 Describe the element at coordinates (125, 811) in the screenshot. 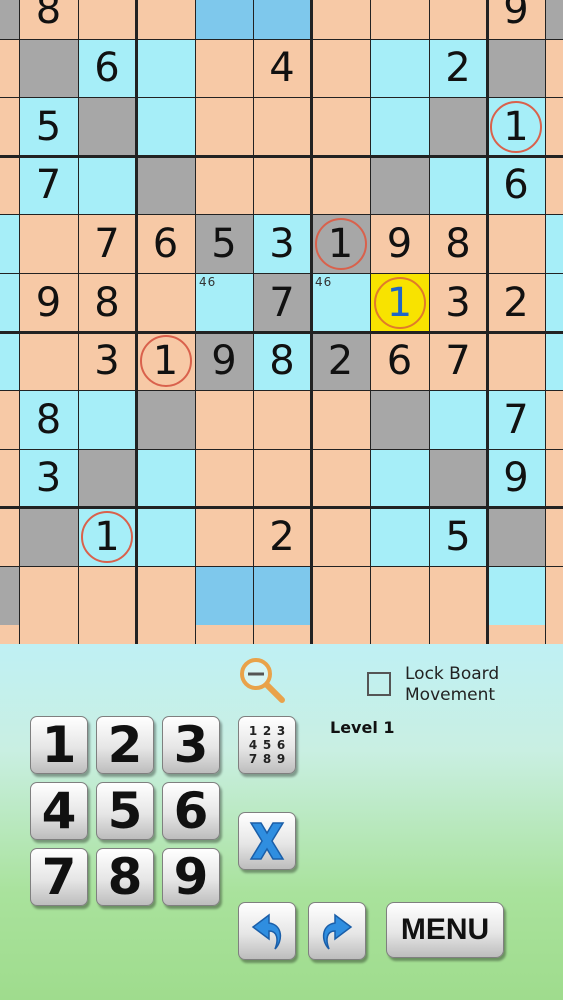

I see `number-key-5: 5` at that location.